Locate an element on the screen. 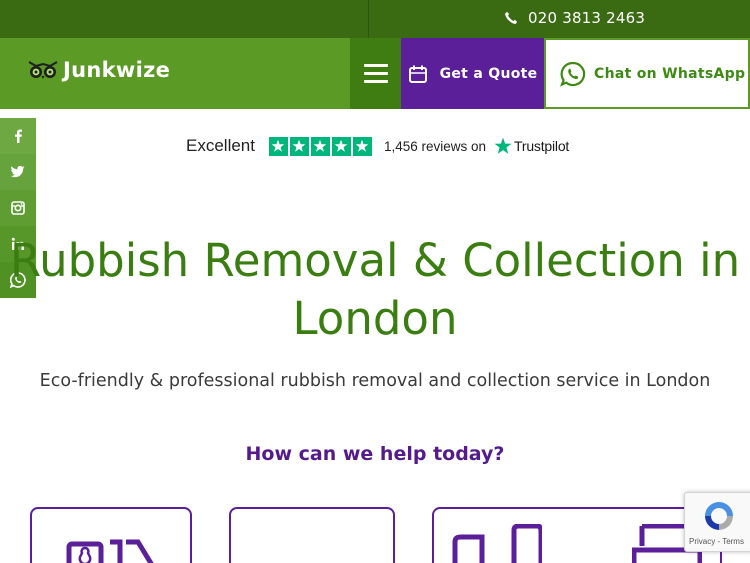 The image size is (750, 563). instagram-link is located at coordinates (18, 208).